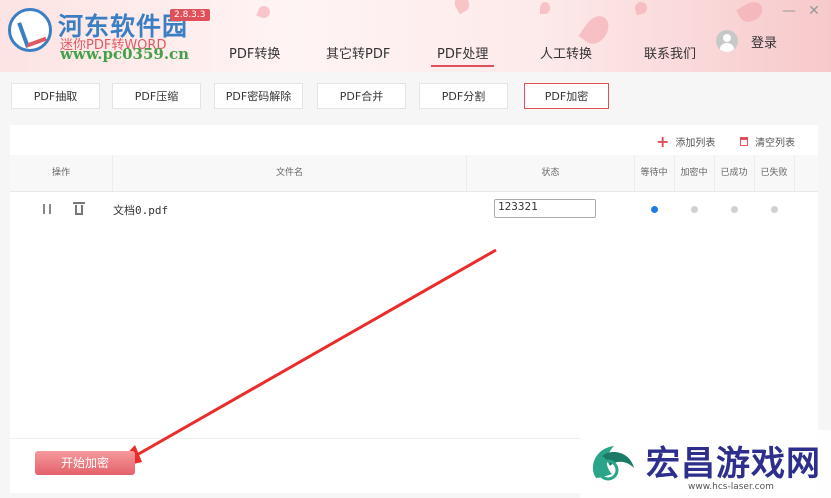 The height and width of the screenshot is (498, 831). Describe the element at coordinates (731, 487) in the screenshot. I see `watermark-url: www.hcs-laser.com` at that location.